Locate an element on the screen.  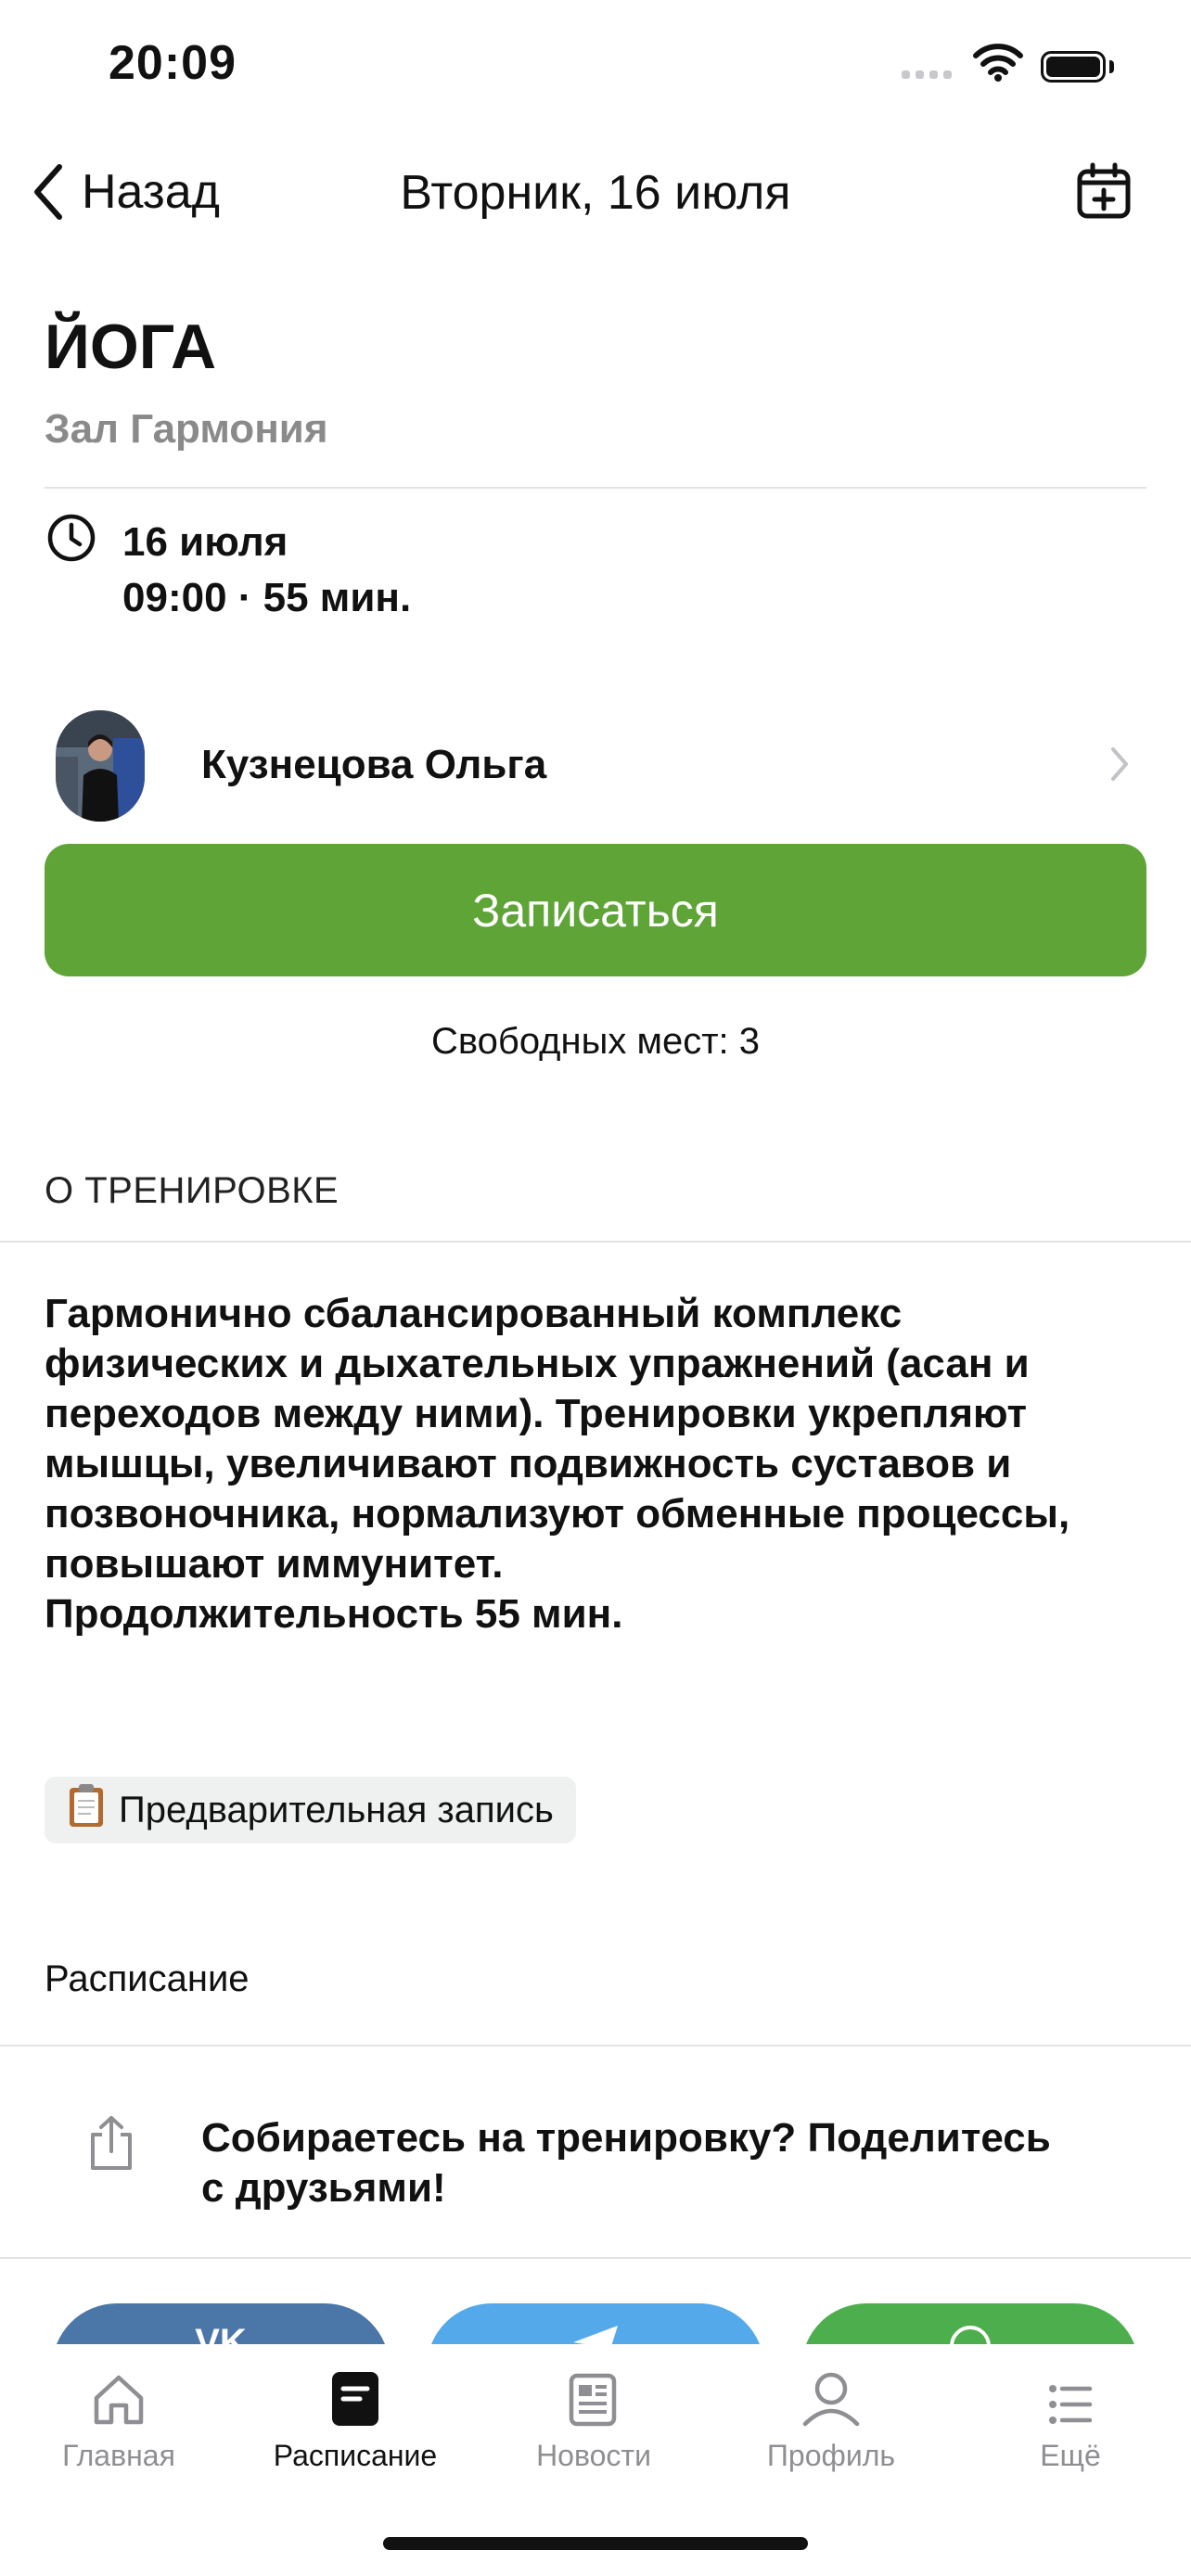
schedule-icon is located at coordinates (355, 2395).